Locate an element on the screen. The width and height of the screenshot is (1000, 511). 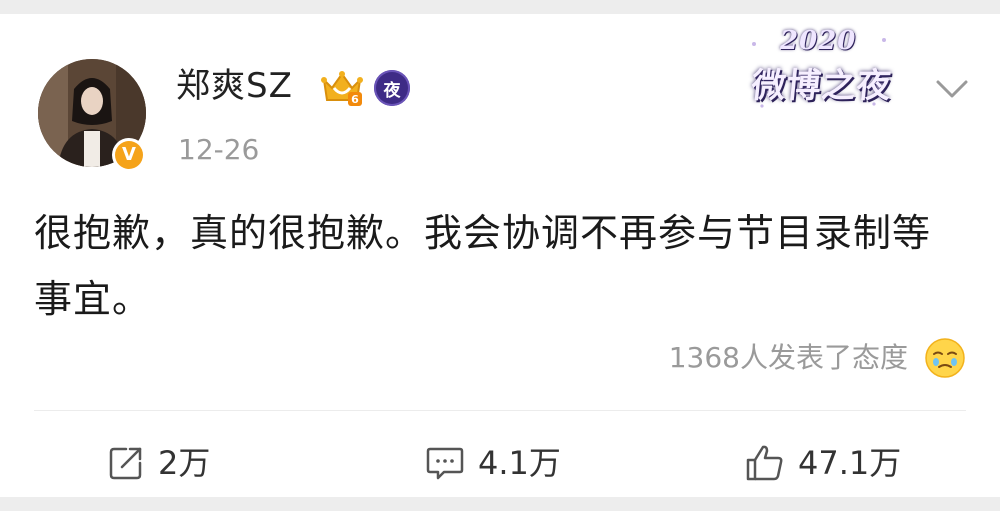
divider is located at coordinates (500, 410).